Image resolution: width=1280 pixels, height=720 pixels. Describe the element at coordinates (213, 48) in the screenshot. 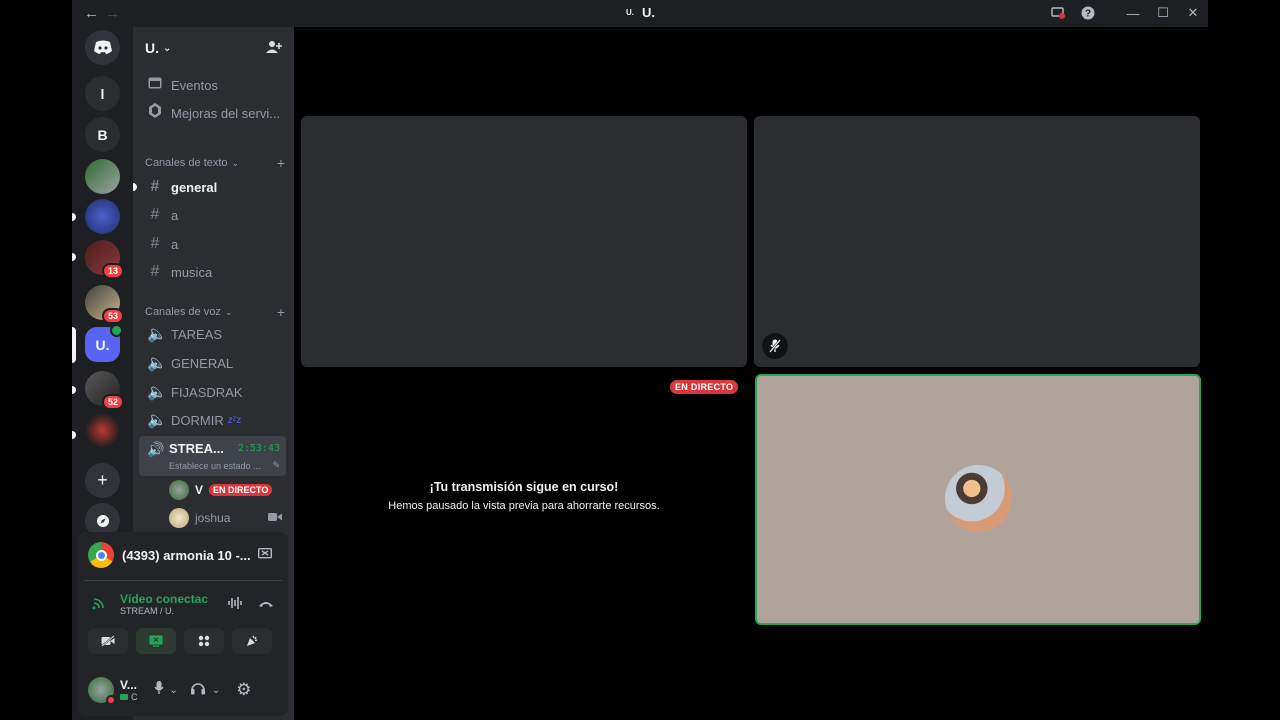

I see `server-header: U. ⌄` at that location.